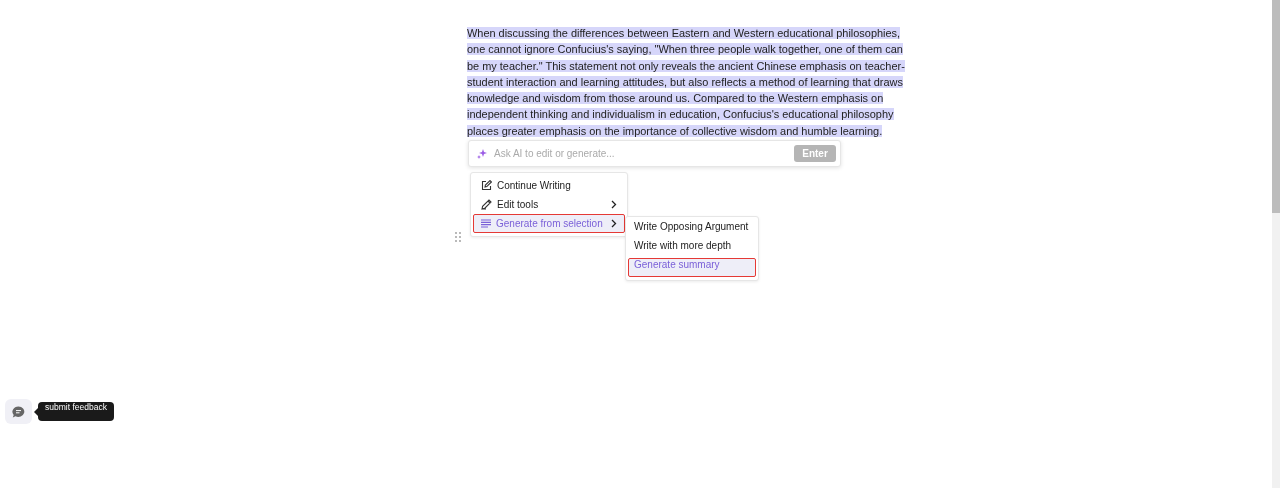 The width and height of the screenshot is (1280, 488). I want to click on menu-item: Generate from selection, so click(549, 223).